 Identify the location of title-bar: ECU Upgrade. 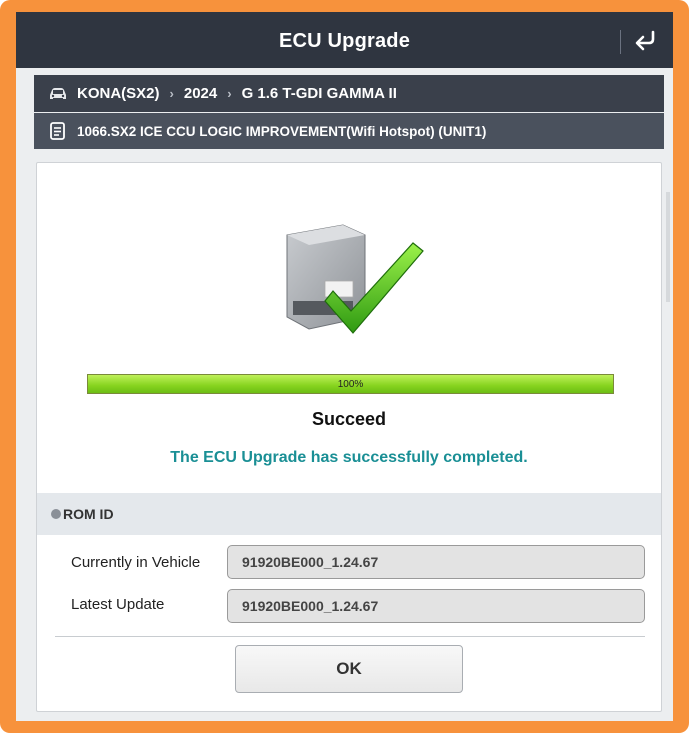
(344, 40).